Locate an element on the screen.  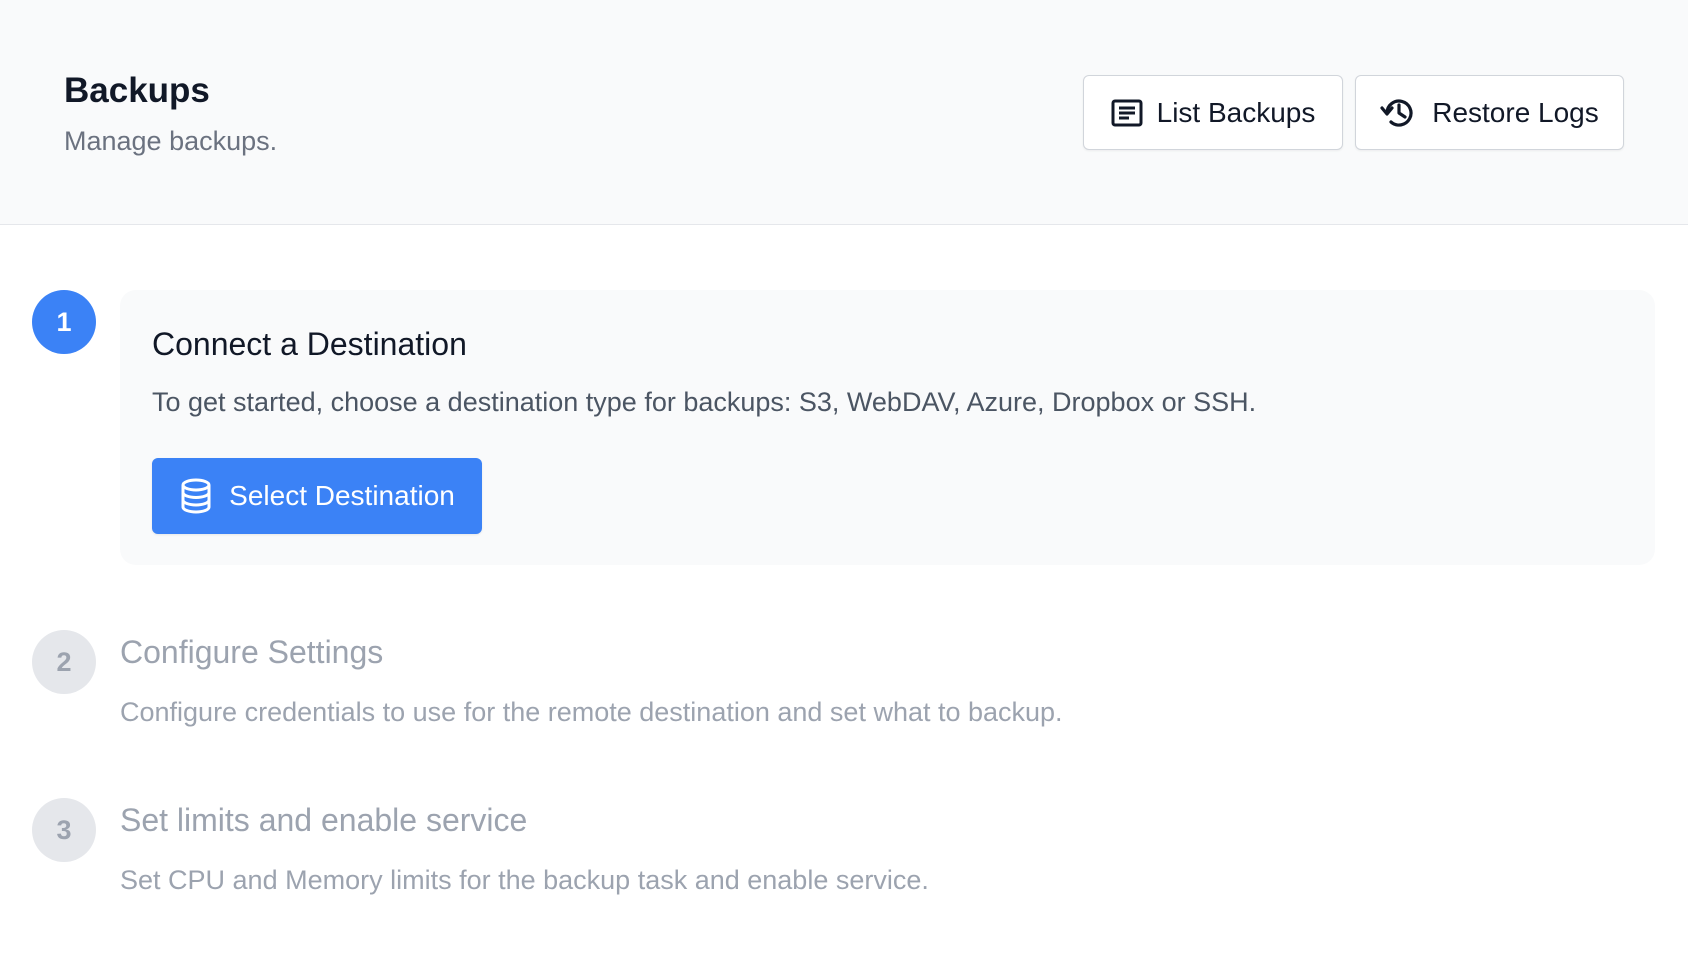
step-1-title: Connect a Destination is located at coordinates (309, 344).